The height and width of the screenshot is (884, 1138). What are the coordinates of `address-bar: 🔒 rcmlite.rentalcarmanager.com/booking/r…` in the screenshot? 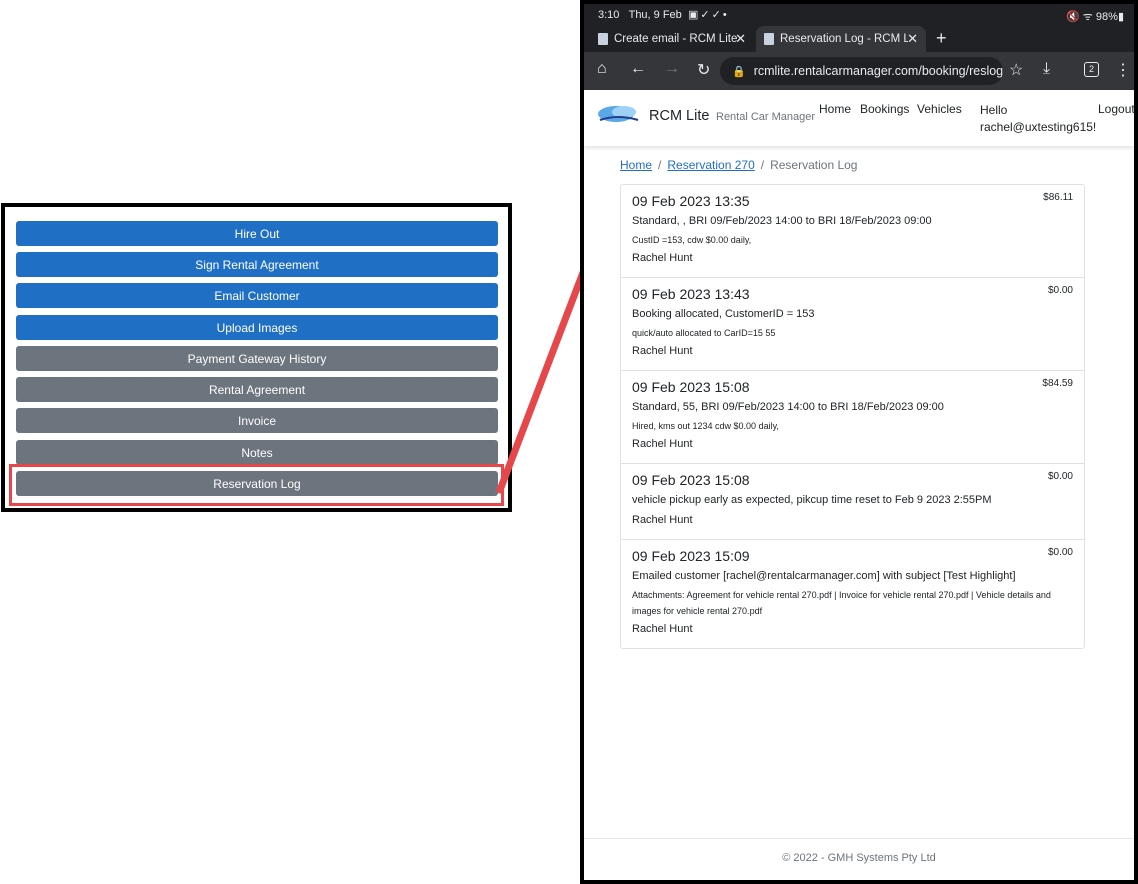 It's located at (861, 71).